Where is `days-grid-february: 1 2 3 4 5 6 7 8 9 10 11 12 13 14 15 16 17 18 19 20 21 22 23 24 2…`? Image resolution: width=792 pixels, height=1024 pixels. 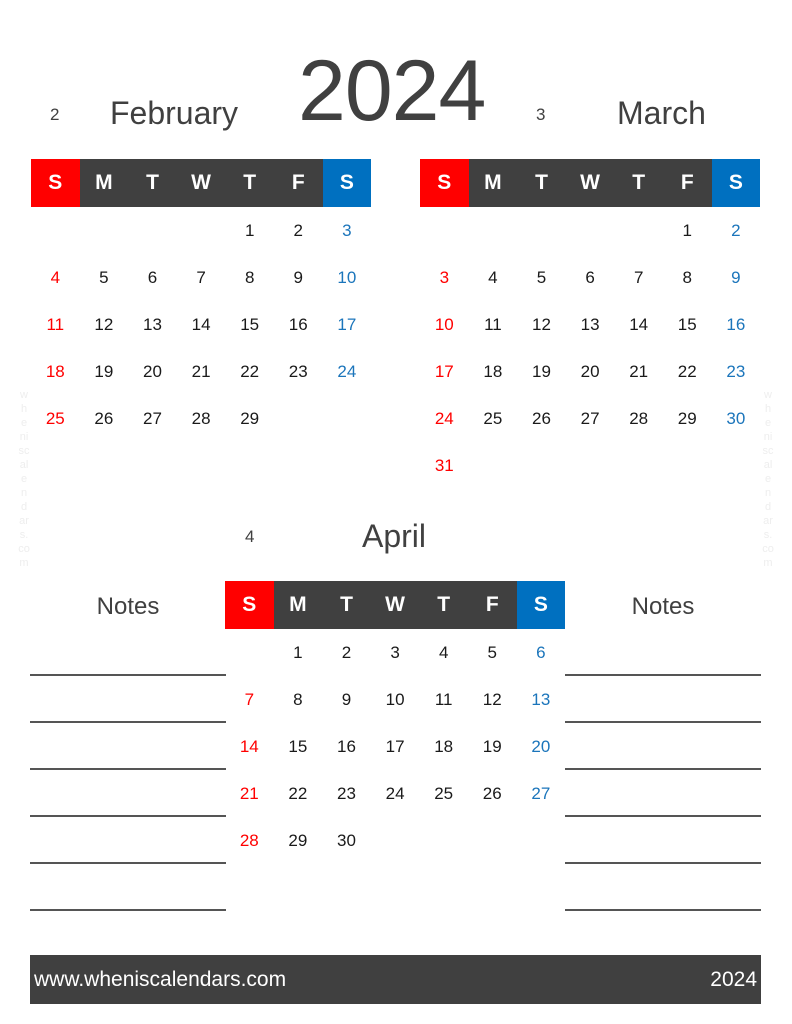
days-grid-february: 1 2 3 4 5 6 7 8 9 10 11 12 13 14 15 16 17 18 19 20 21 22 23 24 2… is located at coordinates (201, 324).